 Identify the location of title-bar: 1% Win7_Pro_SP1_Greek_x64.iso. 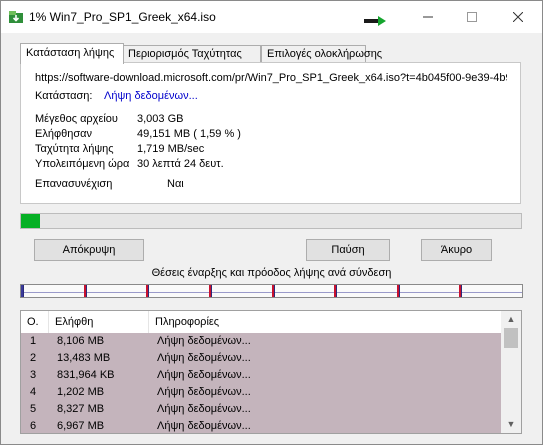
(271, 17).